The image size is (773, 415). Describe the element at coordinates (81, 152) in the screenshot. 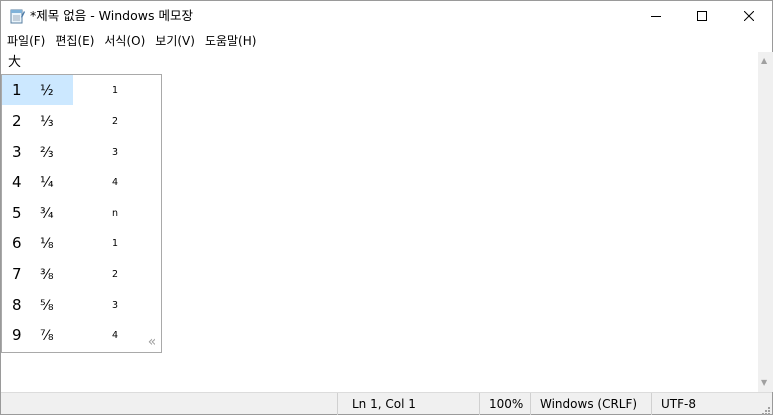

I see `candidate-item: 3 ⅔ 3` at that location.